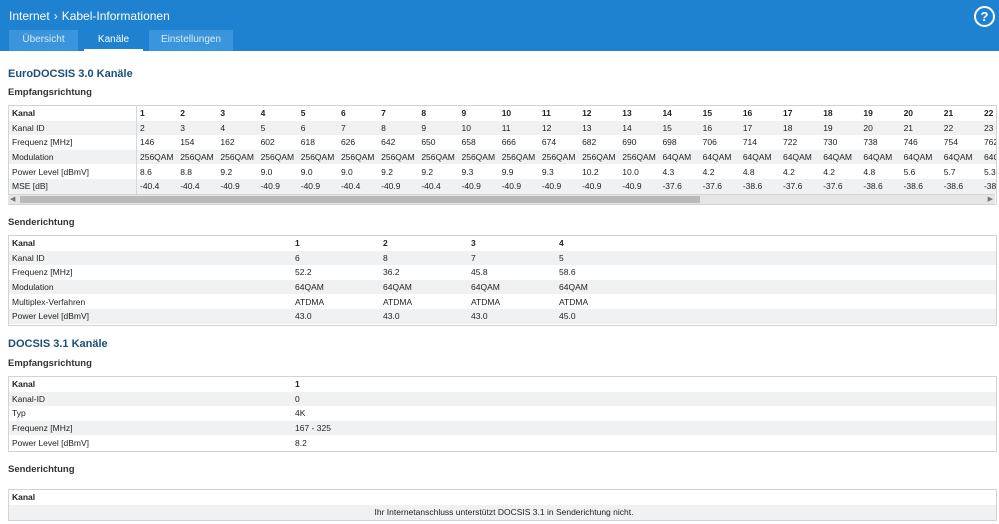  I want to click on table-cell: 64Q, so click(988, 157).